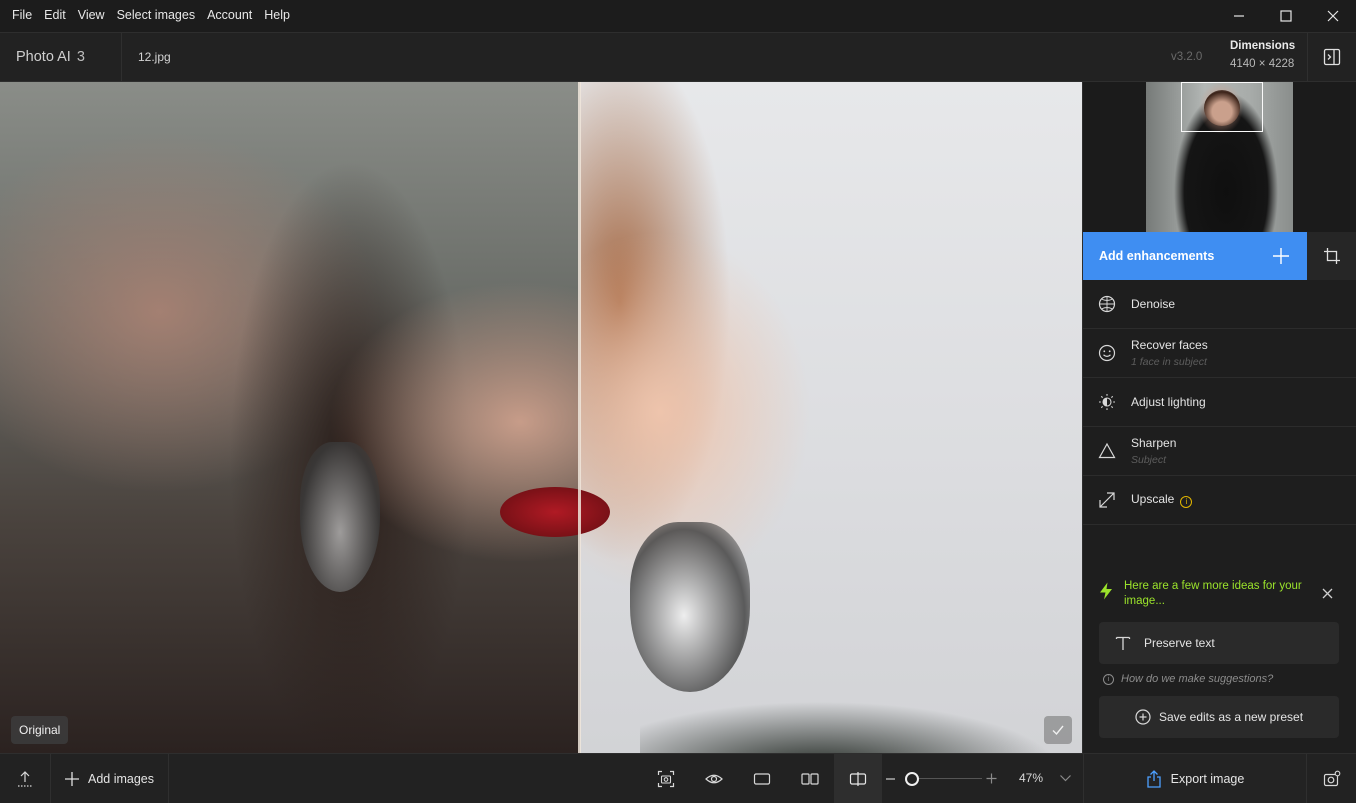 The image size is (1356, 803). I want to click on toolbar-divider, so click(168, 778).